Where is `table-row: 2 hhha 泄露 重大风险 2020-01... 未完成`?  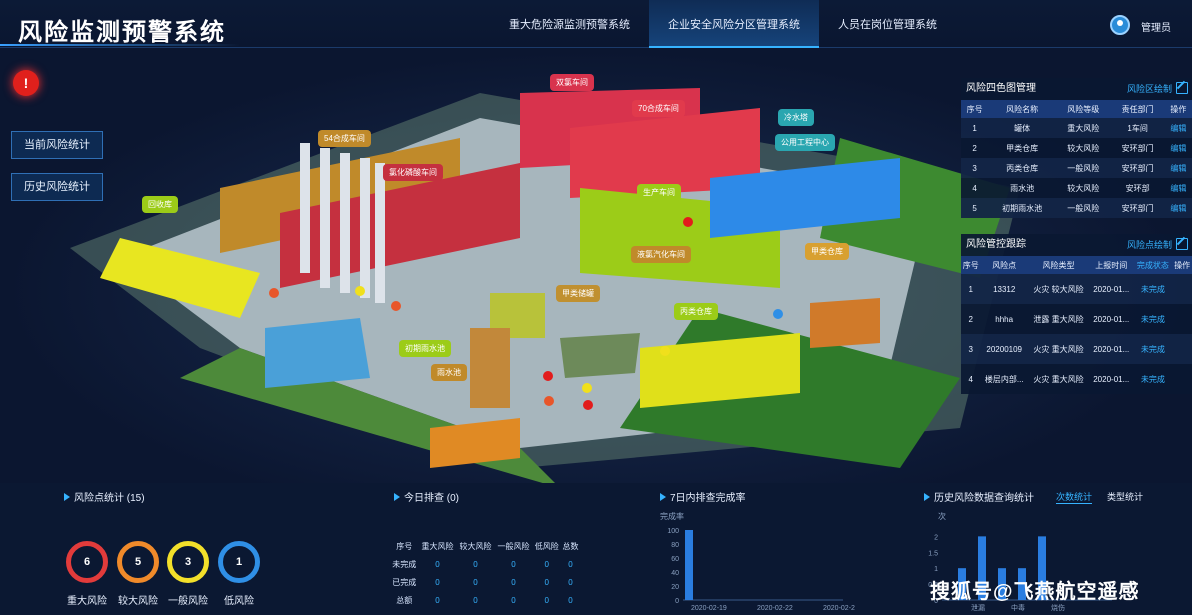 table-row: 2 hhha 泄露 重大风险 2020-01... 未完成 is located at coordinates (1066, 319).